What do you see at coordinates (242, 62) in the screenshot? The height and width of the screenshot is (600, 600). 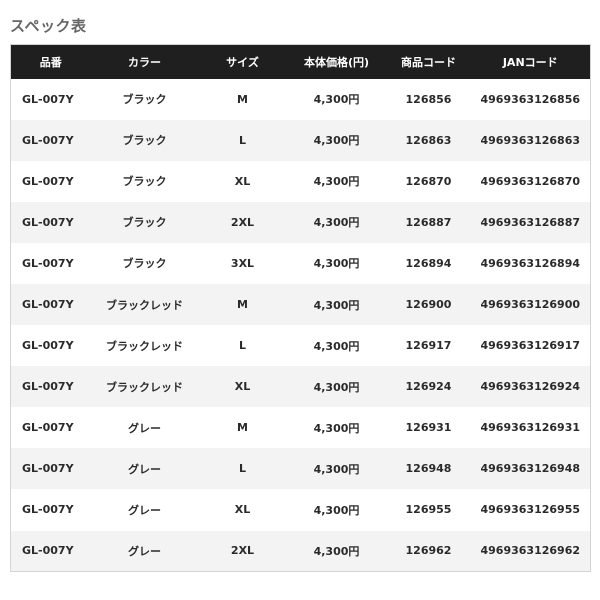 I see `header-size: サイズ` at bounding box center [242, 62].